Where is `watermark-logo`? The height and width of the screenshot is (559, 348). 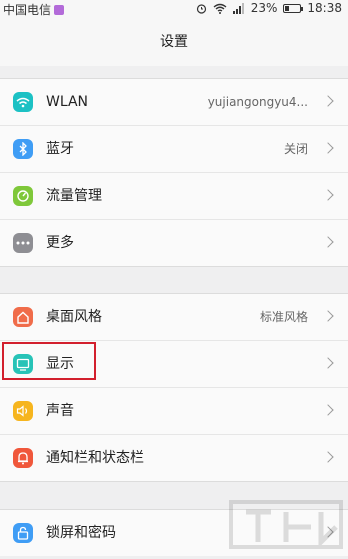 watermark-logo is located at coordinates (286, 524).